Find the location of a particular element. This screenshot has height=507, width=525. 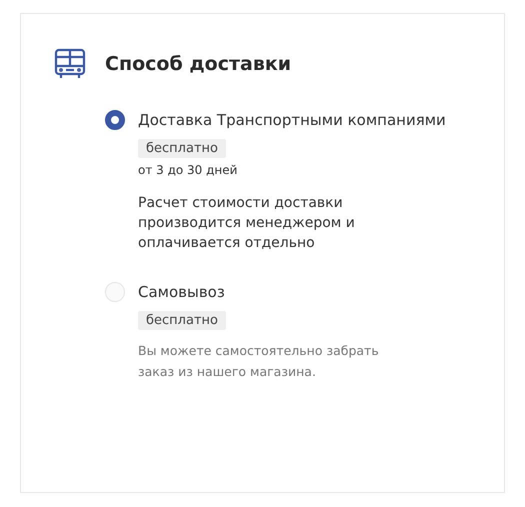

option-label: Самовывоз is located at coordinates (181, 292).